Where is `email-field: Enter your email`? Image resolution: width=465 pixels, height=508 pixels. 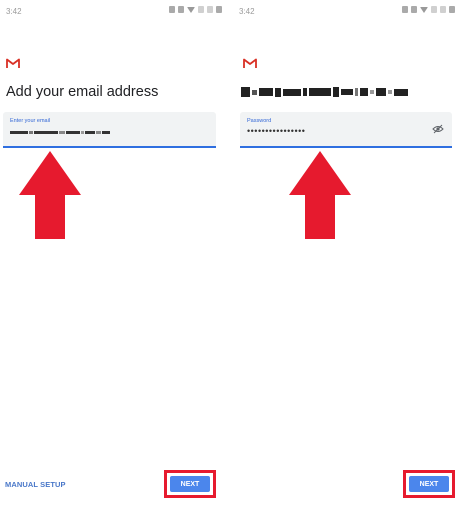
email-field: Enter your email is located at coordinates (109, 130).